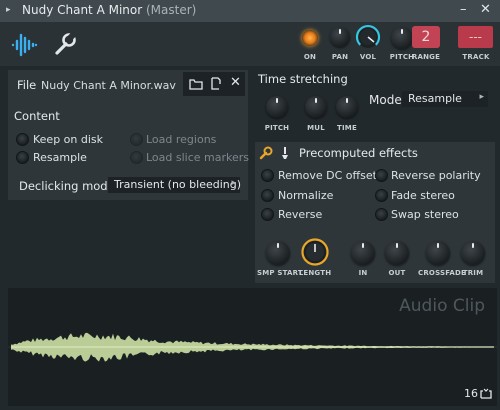  Describe the element at coordinates (22, 157) in the screenshot. I see `resample-radio` at that location.